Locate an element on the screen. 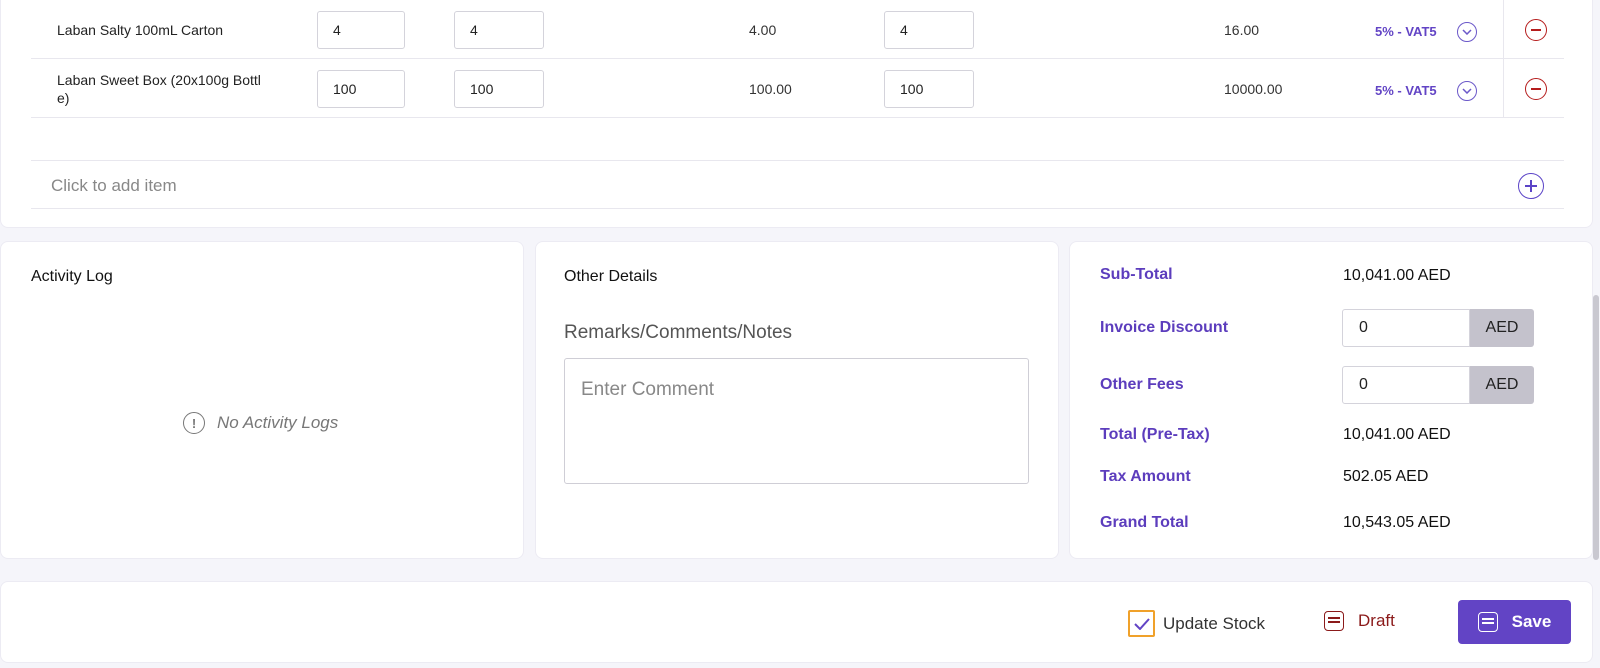 The width and height of the screenshot is (1600, 668). update-stock-checkbox is located at coordinates (1141, 623).